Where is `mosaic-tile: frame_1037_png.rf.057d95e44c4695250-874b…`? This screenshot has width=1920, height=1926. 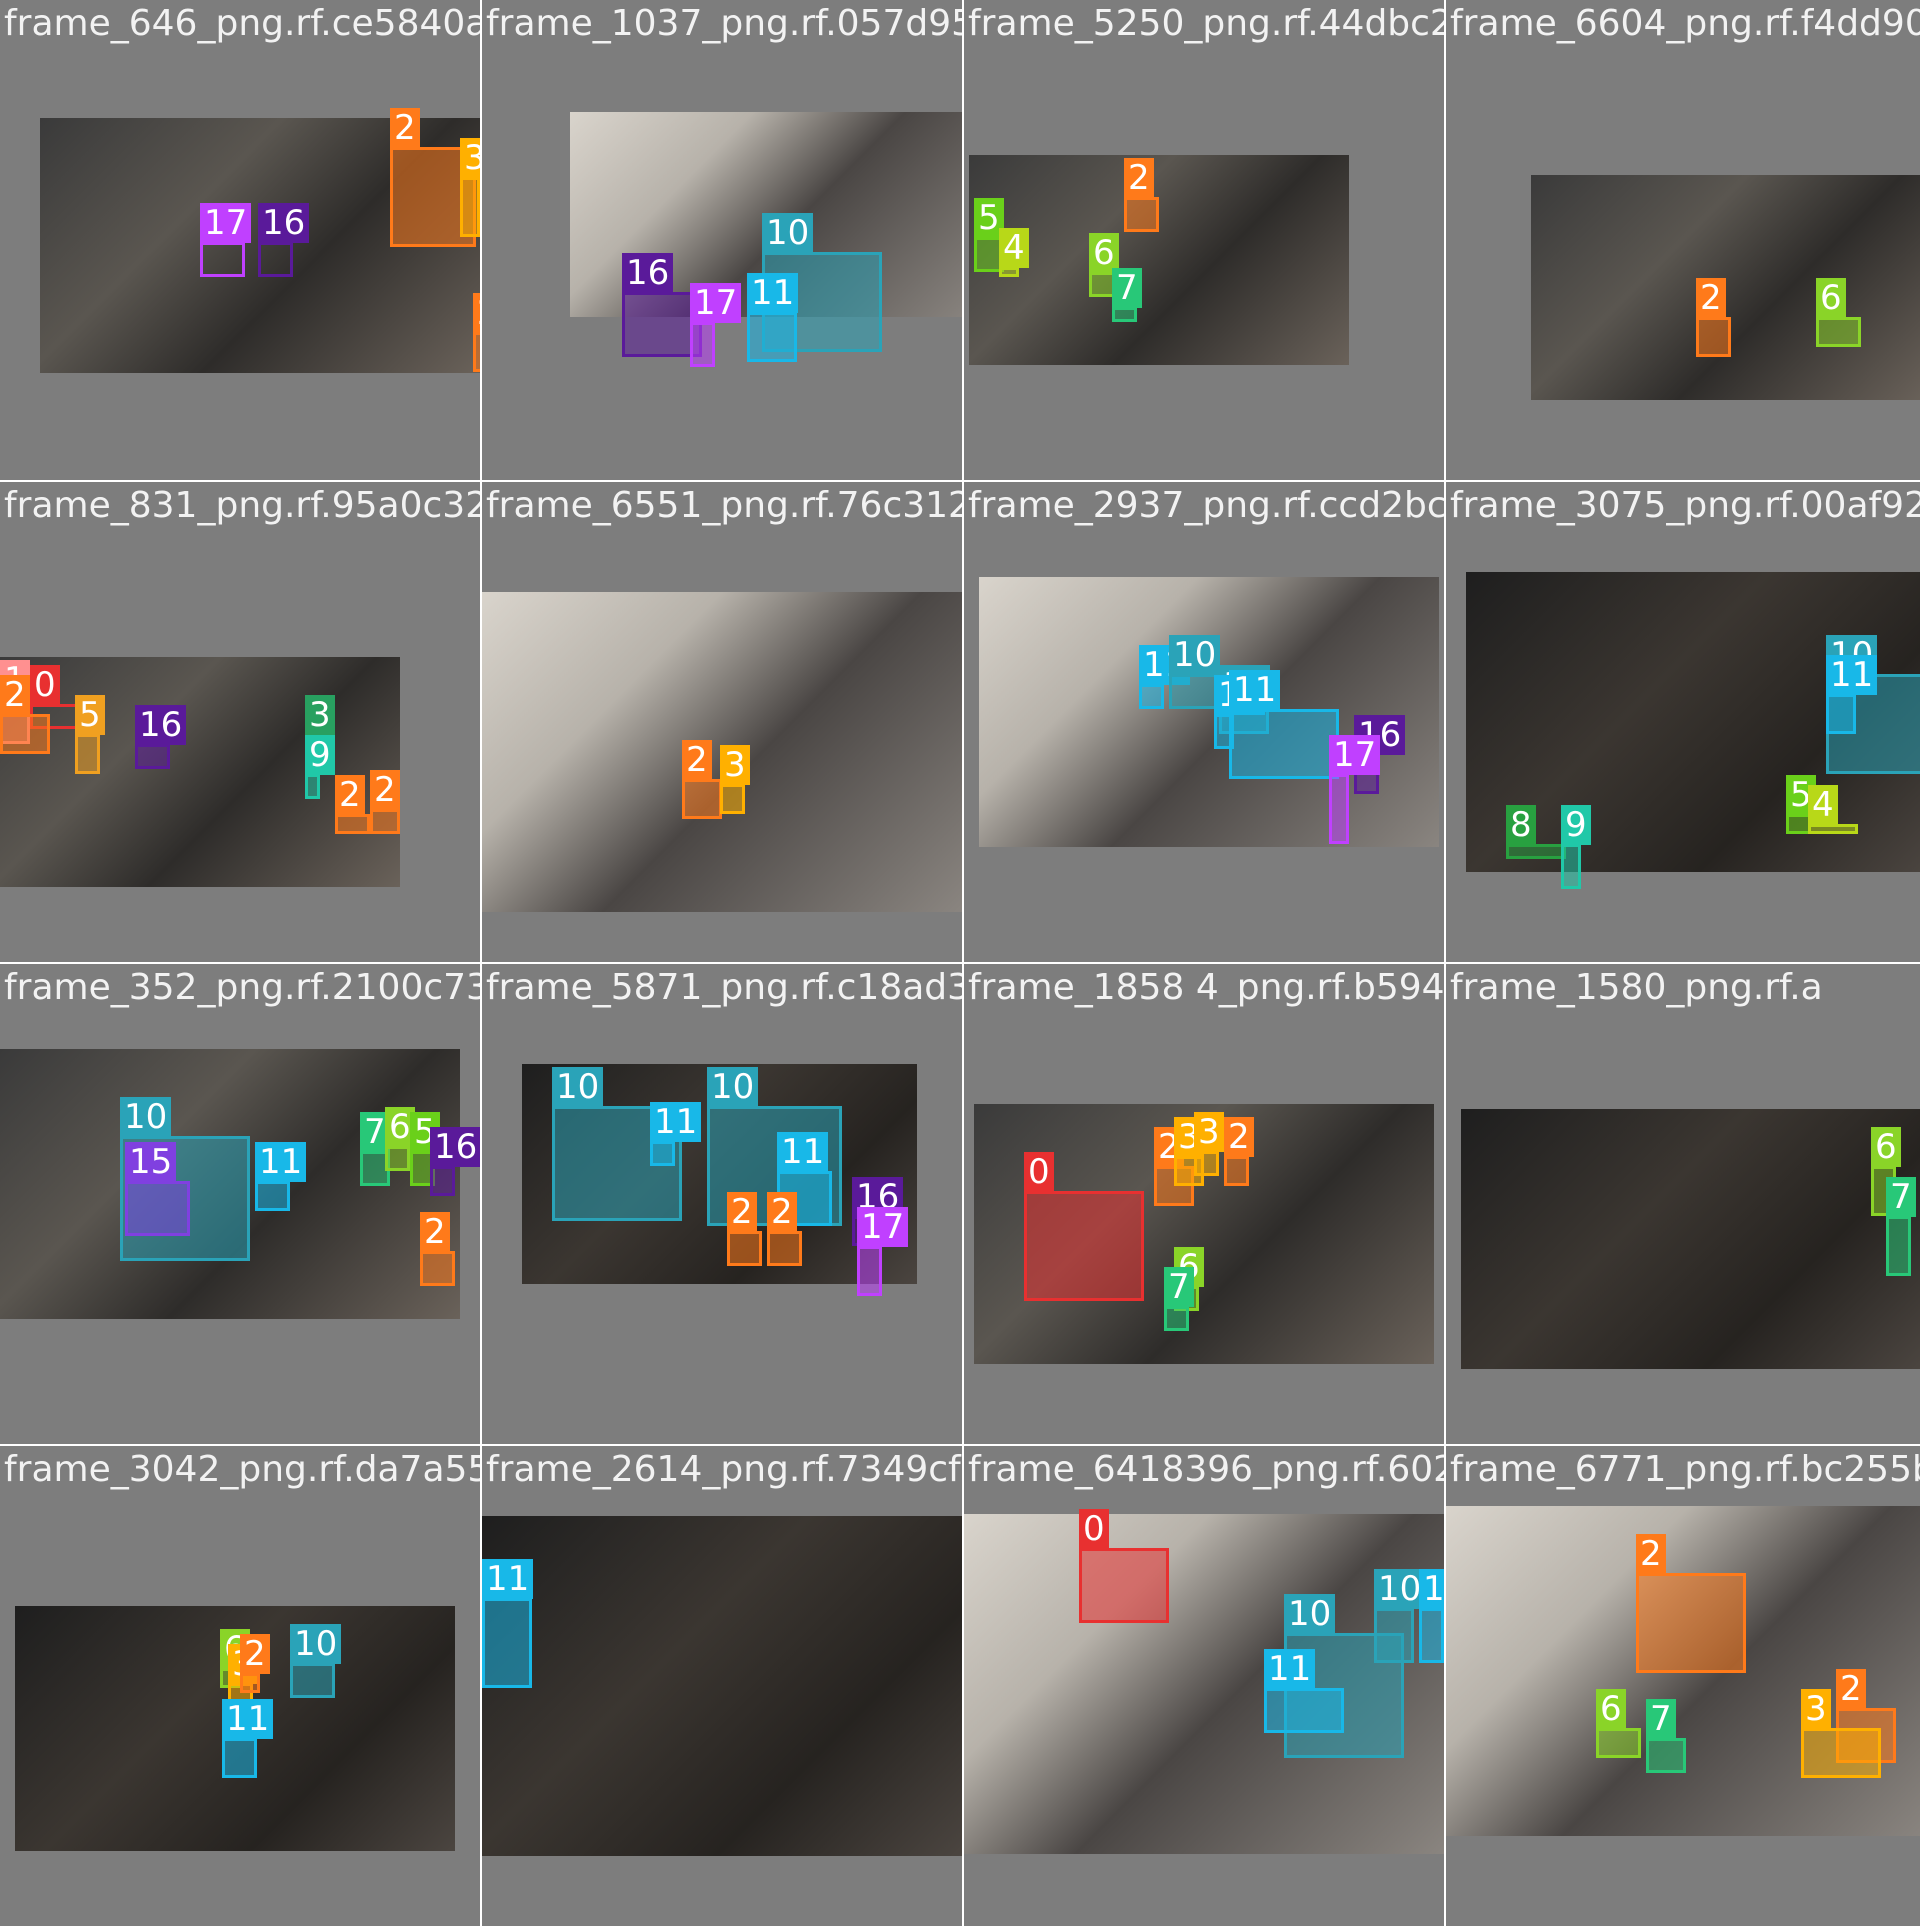
mosaic-tile: frame_1037_png.rf.057d95e44c4695250-874b… is located at coordinates (722, 240).